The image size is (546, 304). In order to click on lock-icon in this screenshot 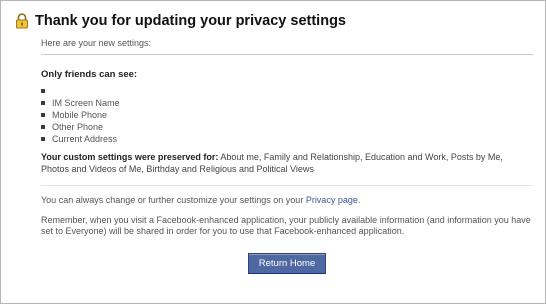, I will do `click(22, 21)`.